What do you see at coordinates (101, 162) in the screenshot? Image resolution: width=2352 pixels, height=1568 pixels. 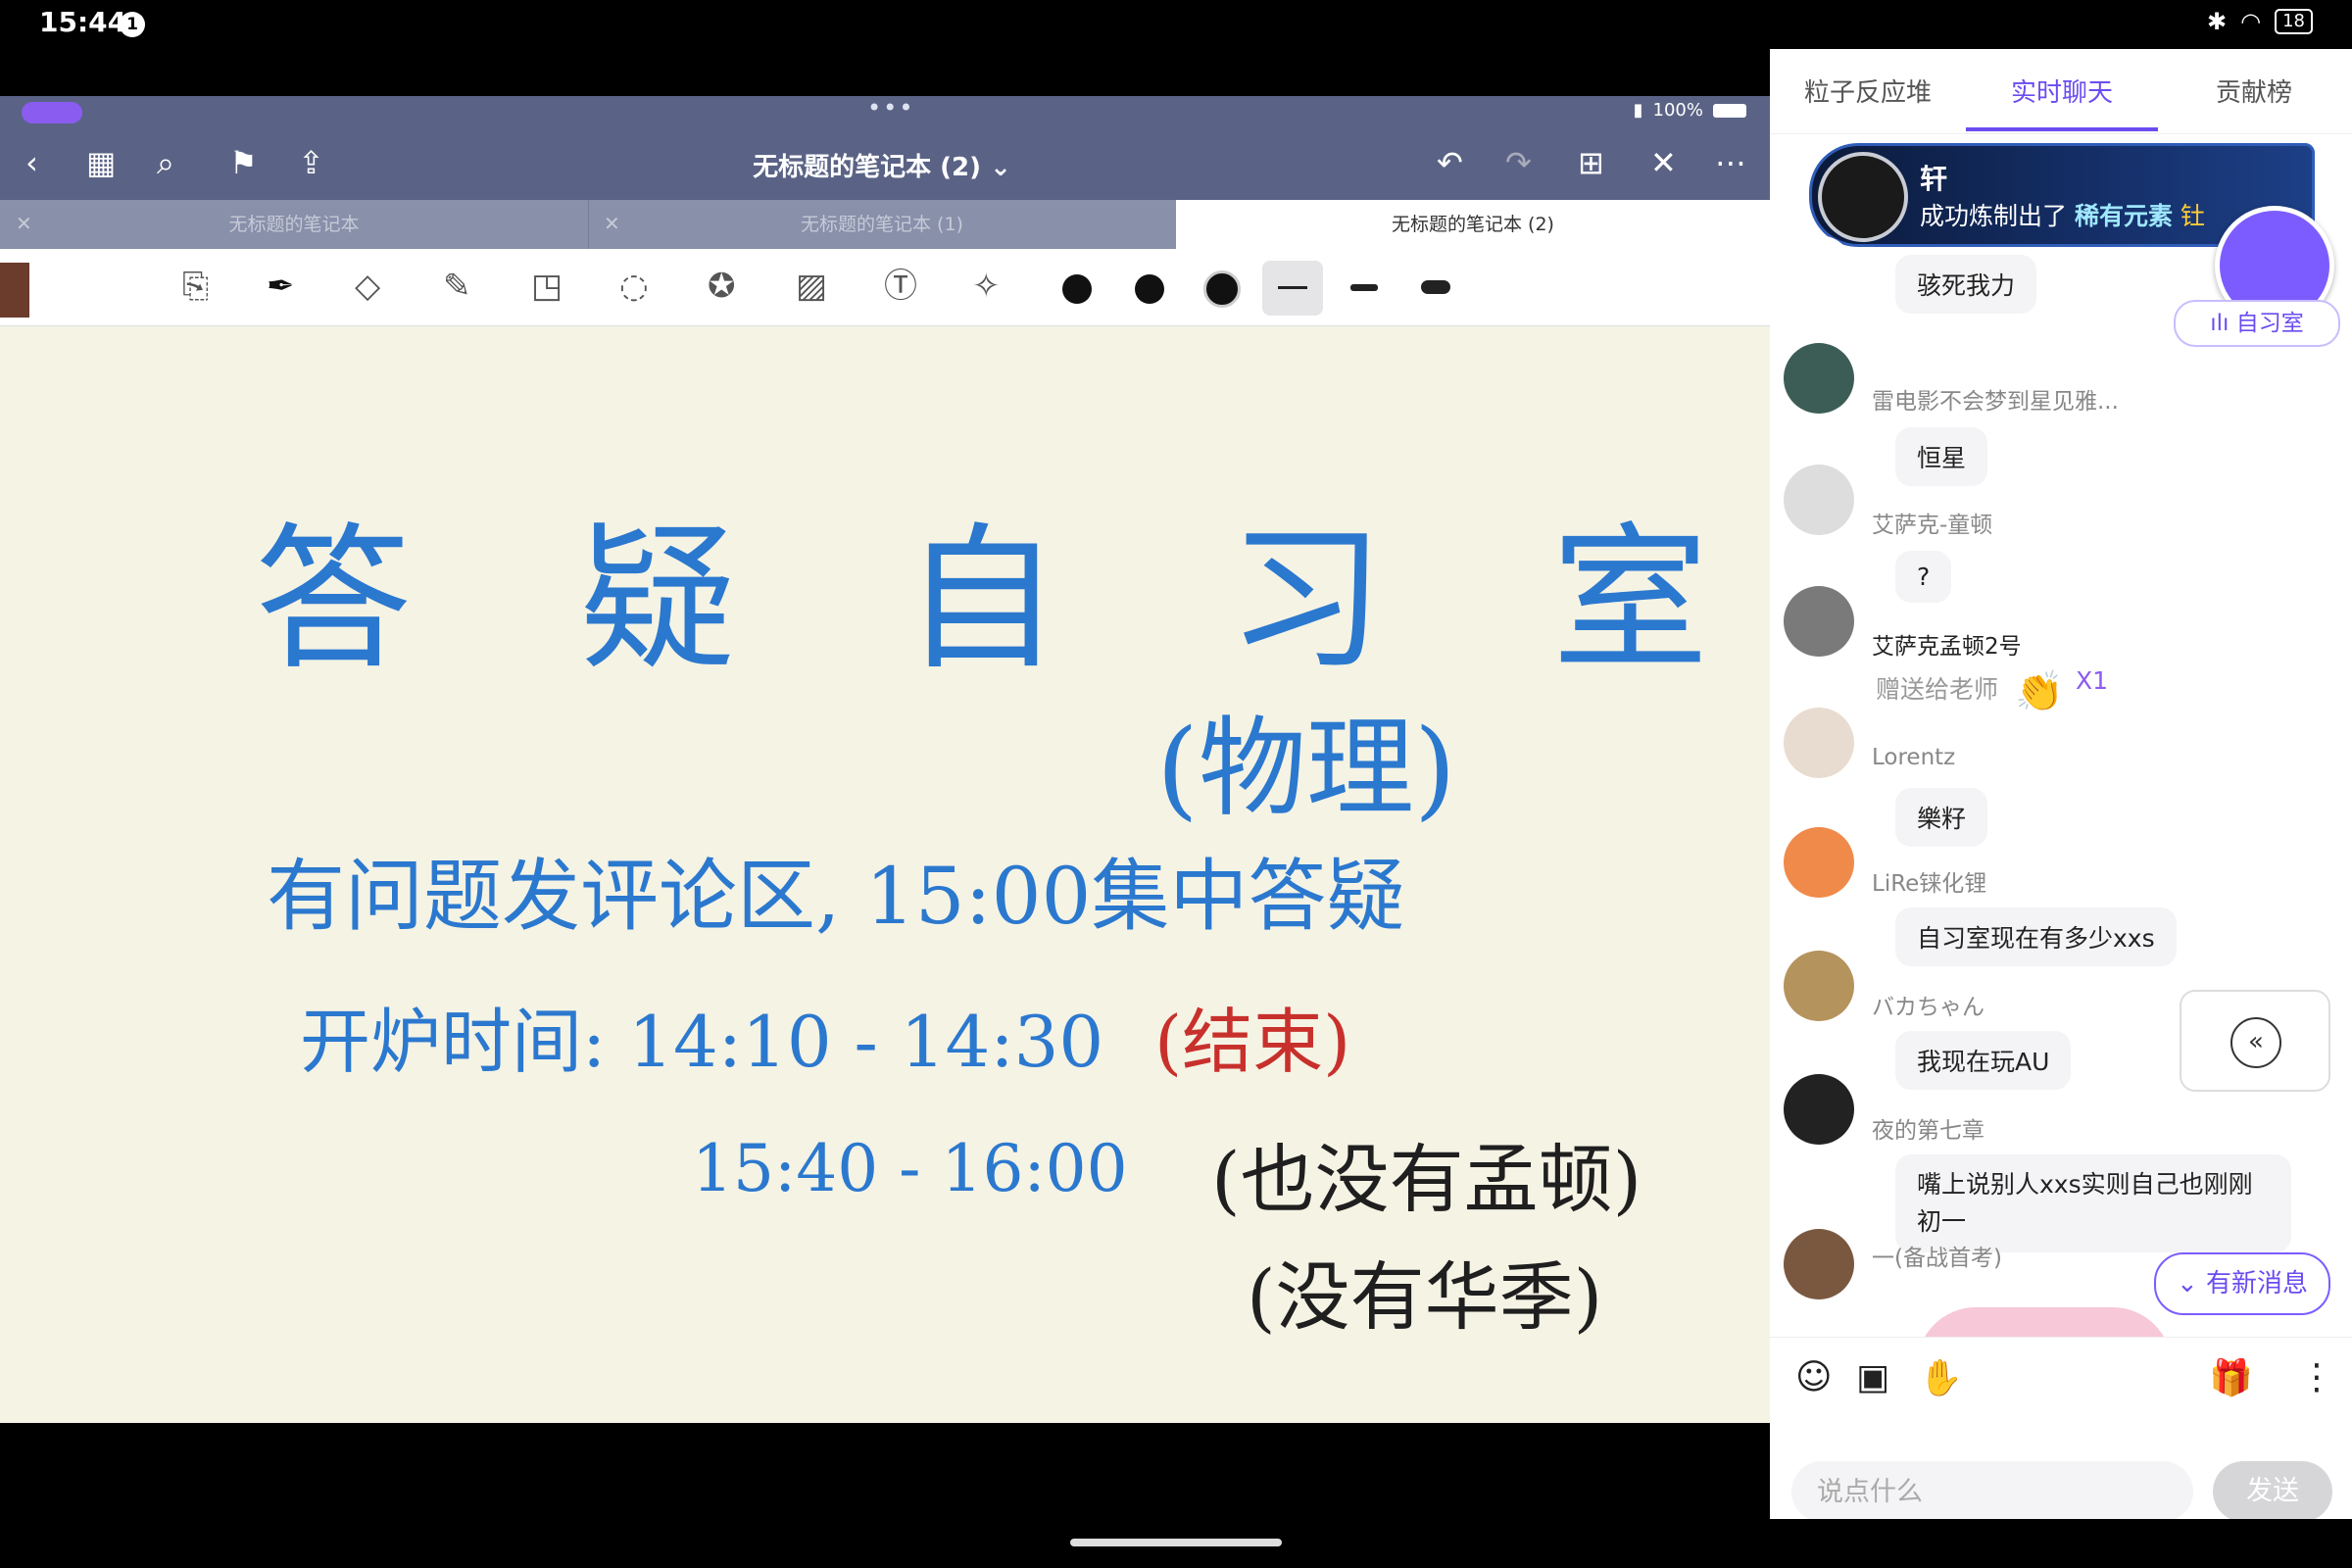 I see `grid-icon: ▦` at bounding box center [101, 162].